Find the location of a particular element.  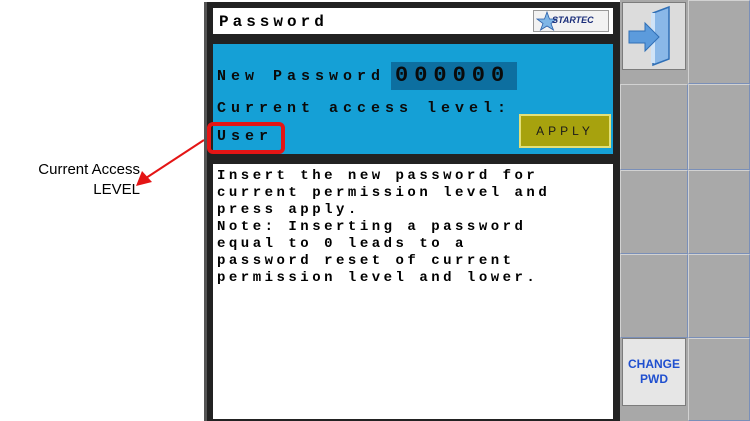

softkey-slot-2a is located at coordinates (654, 127).